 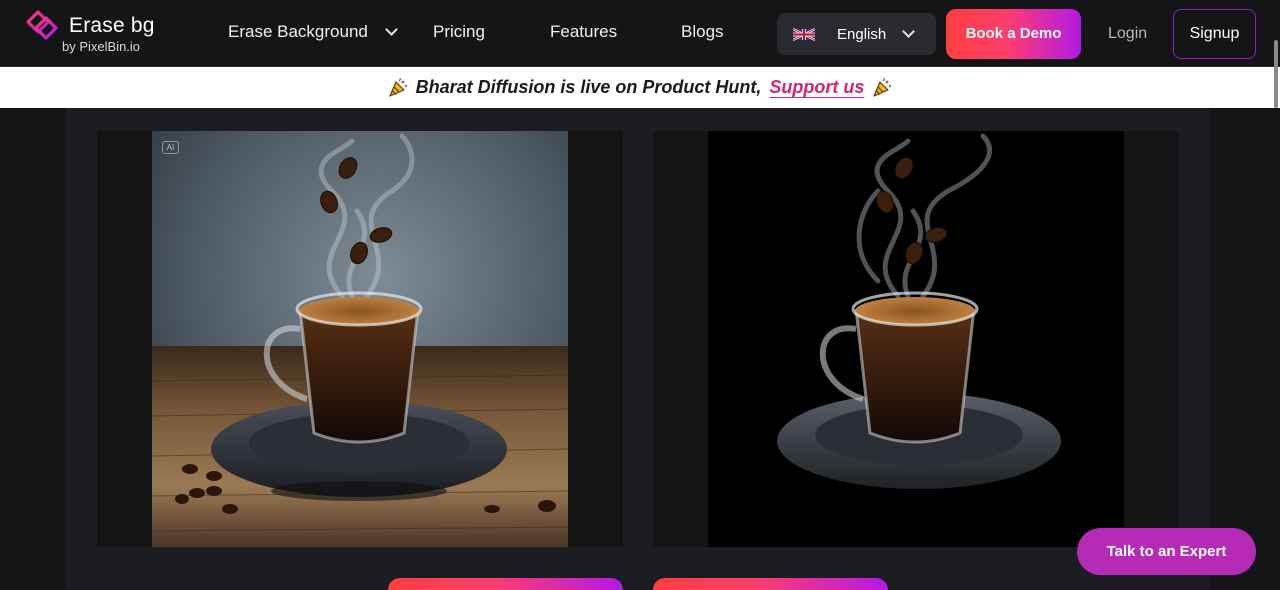 What do you see at coordinates (770, 584) in the screenshot?
I see `download-image-button` at bounding box center [770, 584].